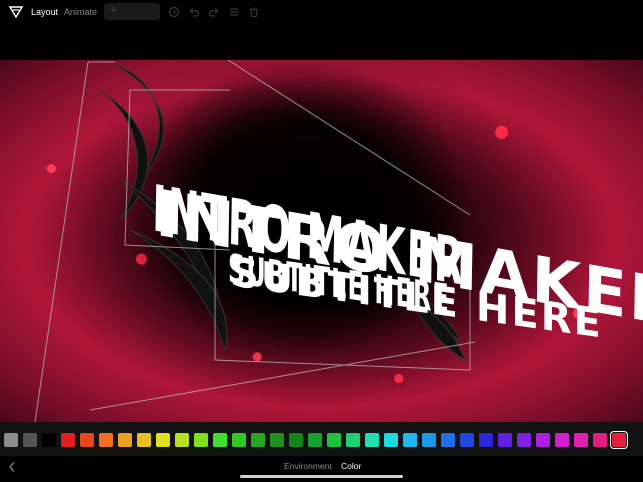 This screenshot has width=643, height=482. What do you see at coordinates (16, 12) in the screenshot?
I see `app-logo-icon` at bounding box center [16, 12].